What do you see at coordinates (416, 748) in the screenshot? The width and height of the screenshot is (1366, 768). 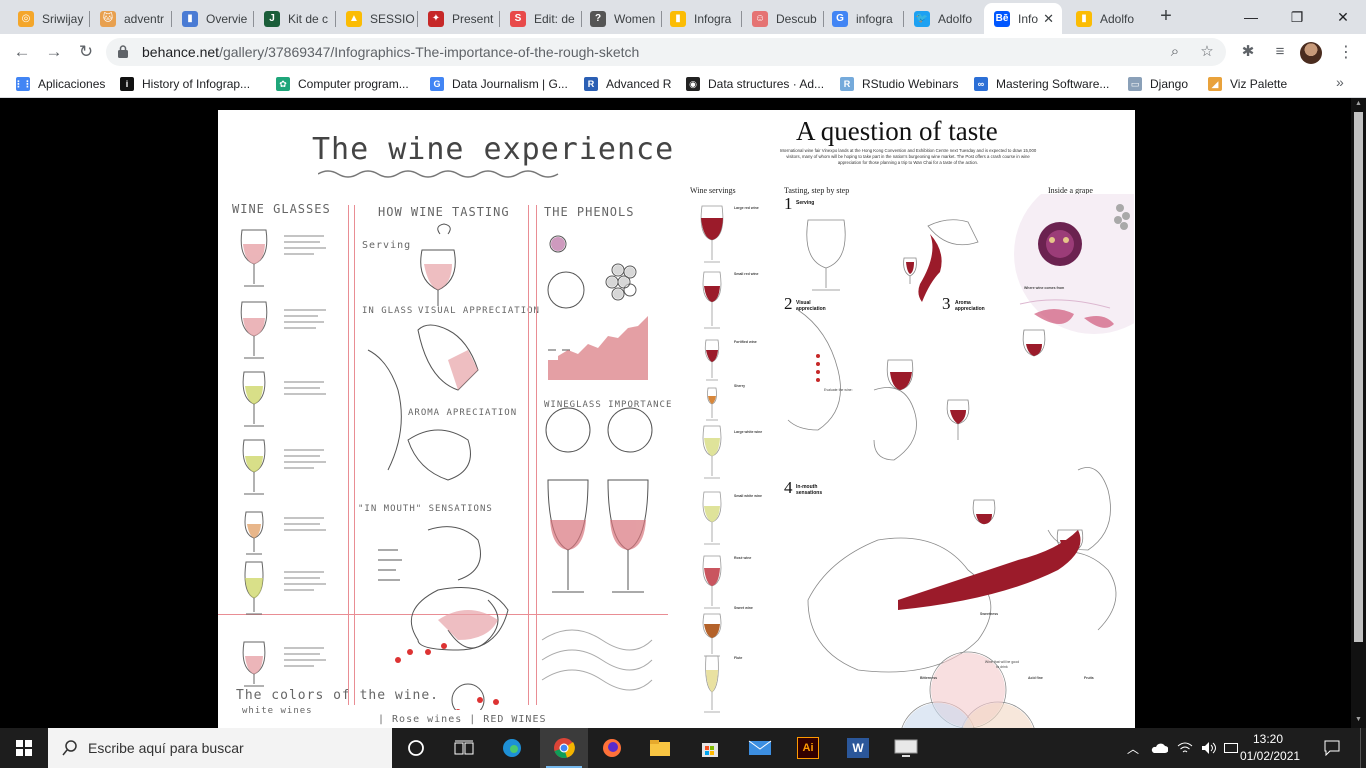 I see `cortana-icon` at bounding box center [416, 748].